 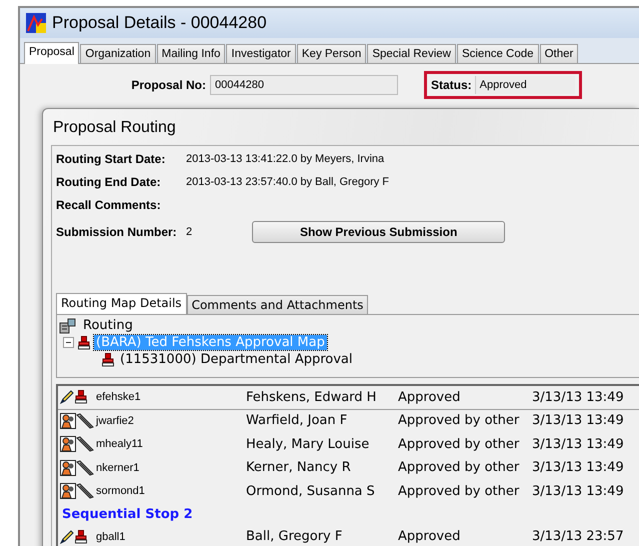 I want to click on tab: Science Code, so click(x=497, y=53).